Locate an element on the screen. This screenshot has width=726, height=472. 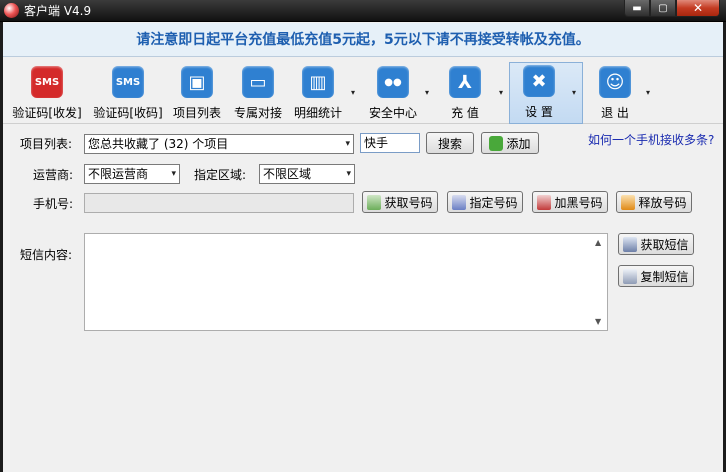
sms-scrollbar: ▲ ▼ is located at coordinates (599, 282).